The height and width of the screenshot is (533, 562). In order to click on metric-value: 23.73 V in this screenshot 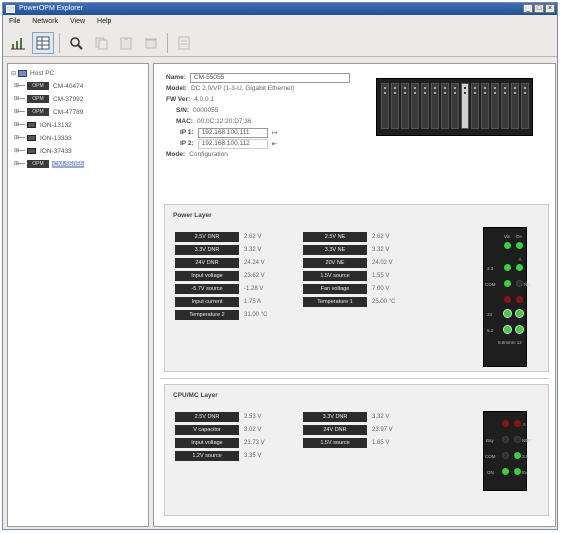, I will do `click(254, 443)`.